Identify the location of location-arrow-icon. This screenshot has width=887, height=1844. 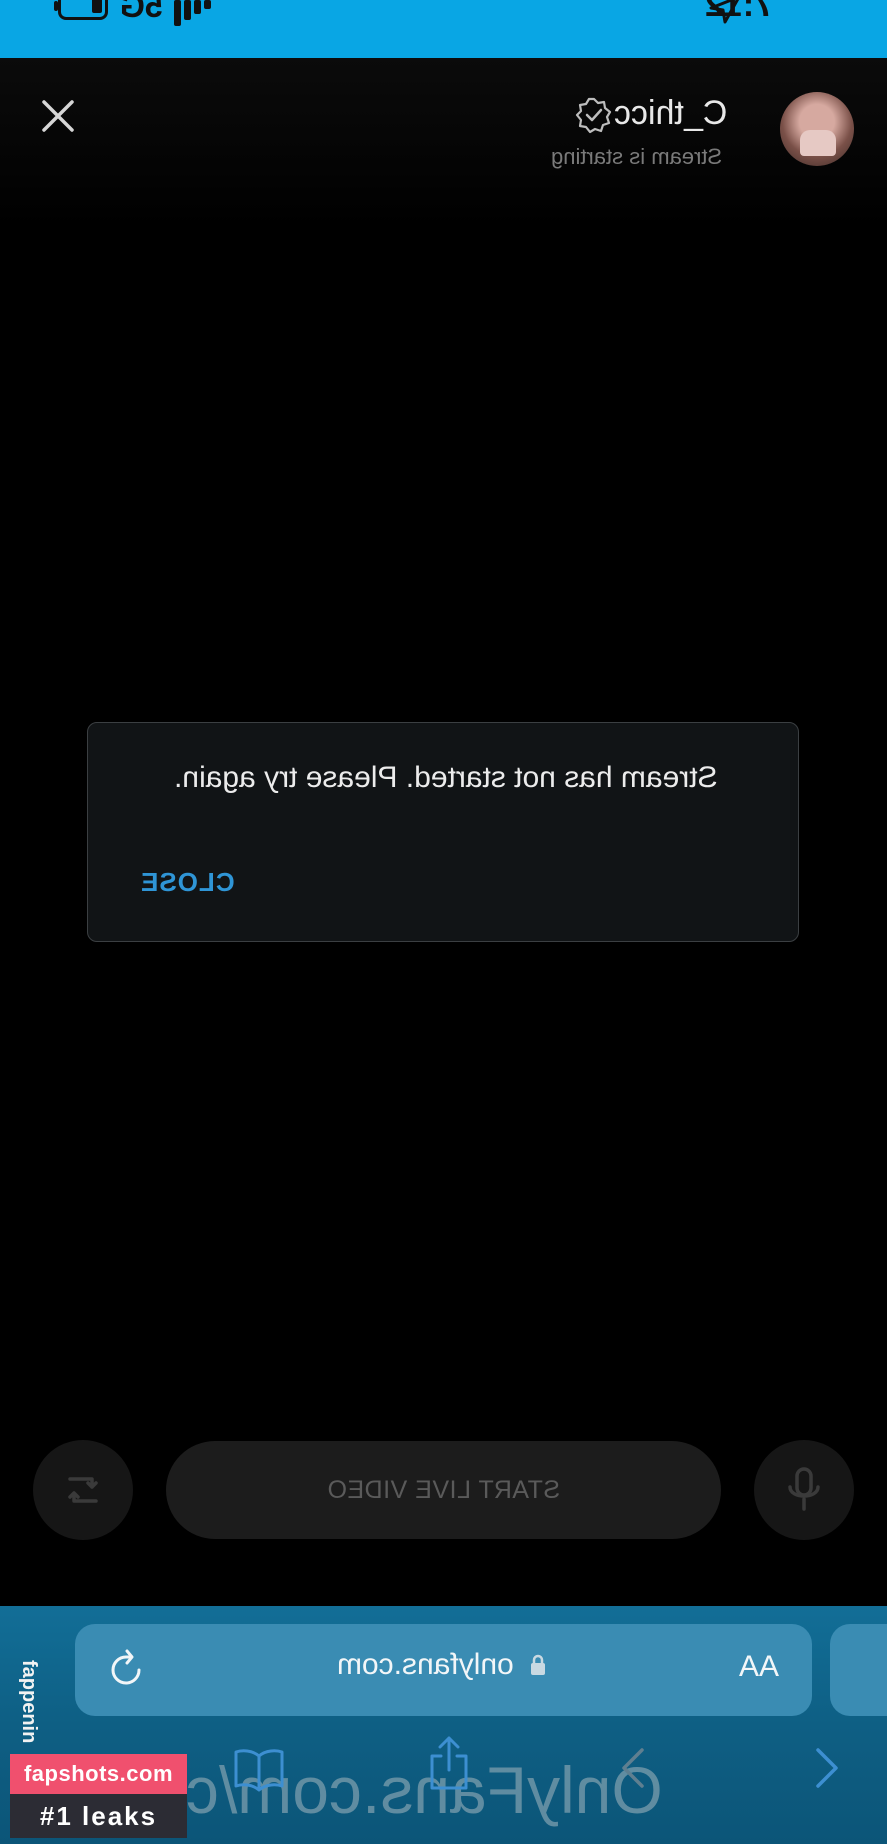
(724, 12).